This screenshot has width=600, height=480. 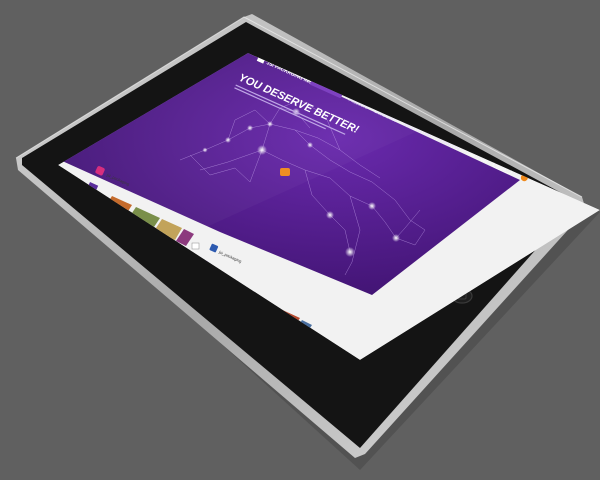 I want to click on gallery-expand-button, so click(x=195, y=246).